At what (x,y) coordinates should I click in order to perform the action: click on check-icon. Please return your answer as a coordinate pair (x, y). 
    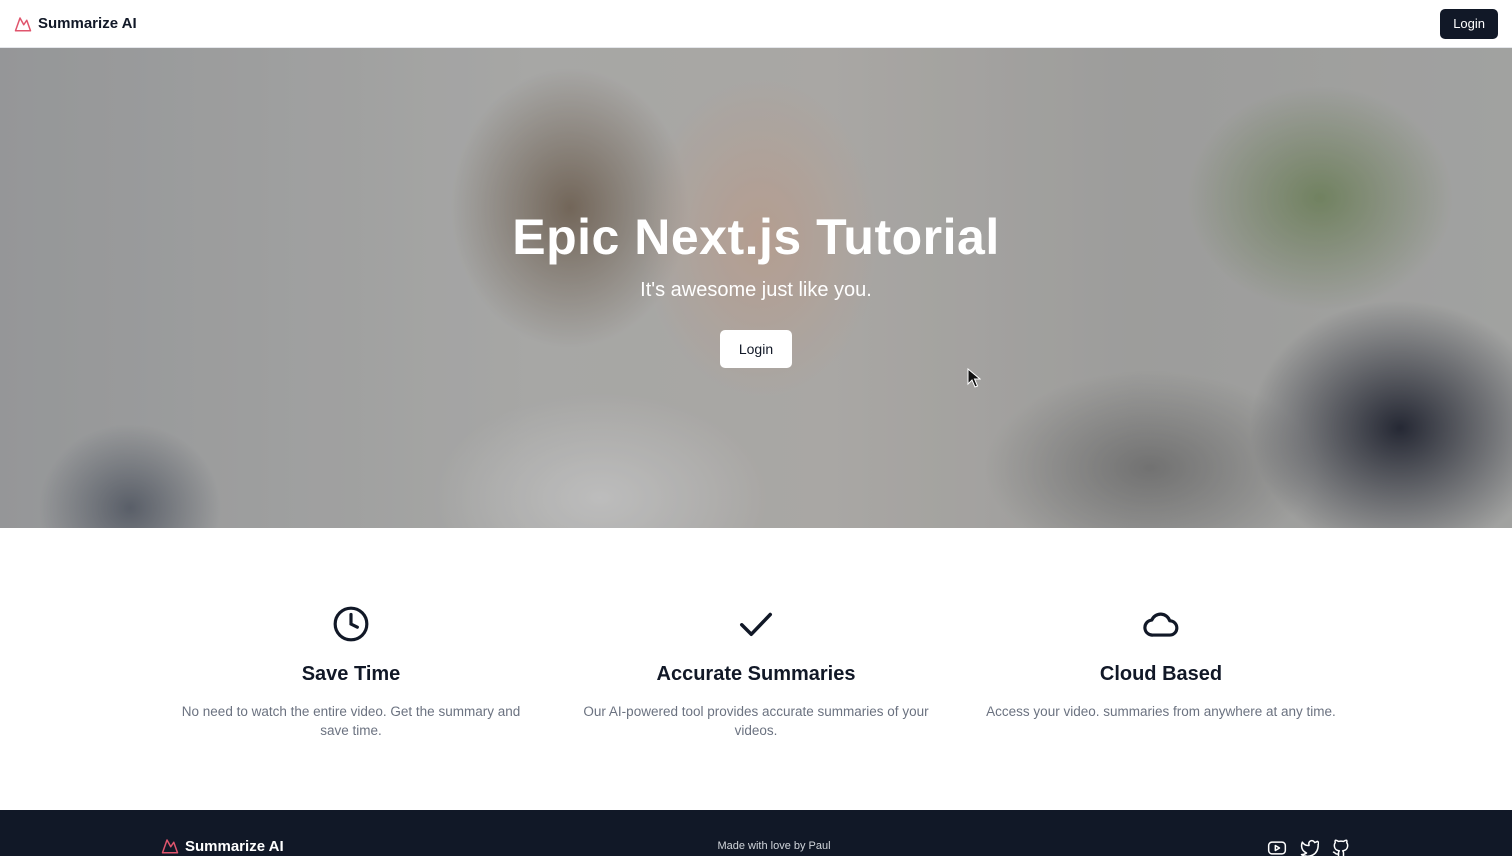
    Looking at the image, I should click on (756, 624).